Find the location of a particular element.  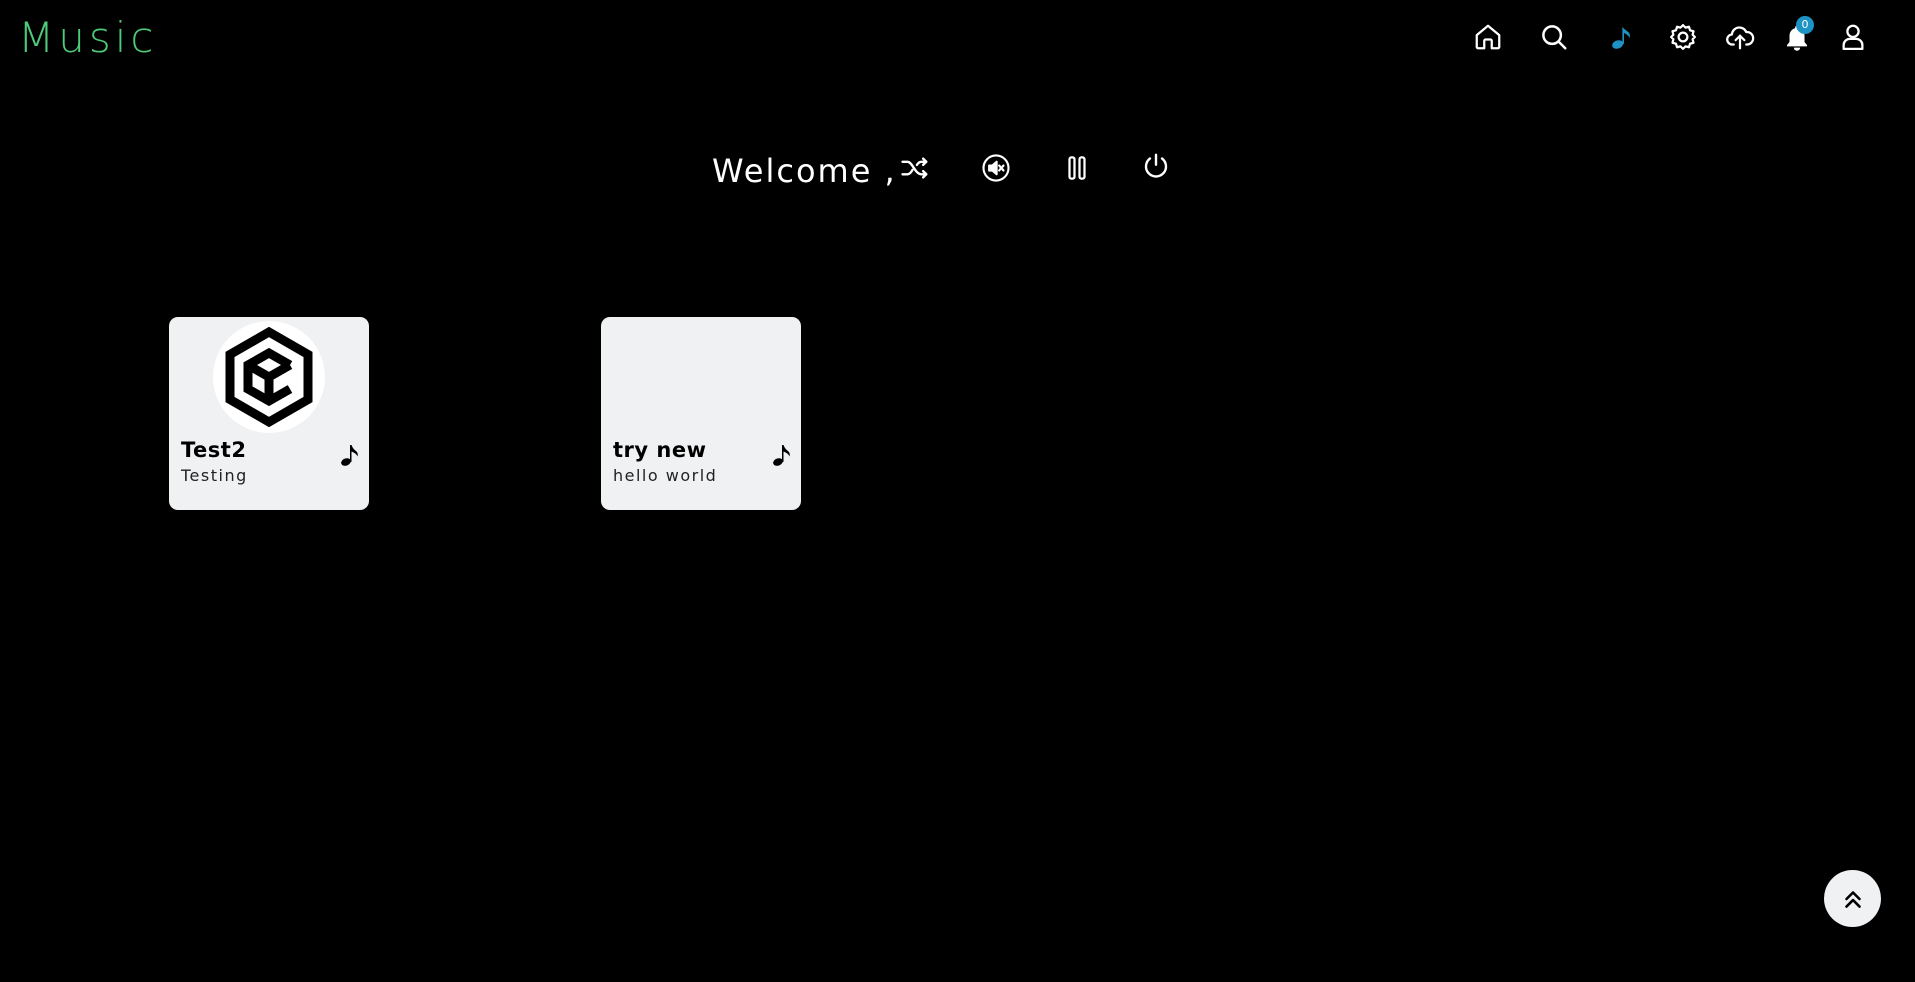

track-subtitle: Testing is located at coordinates (214, 475).